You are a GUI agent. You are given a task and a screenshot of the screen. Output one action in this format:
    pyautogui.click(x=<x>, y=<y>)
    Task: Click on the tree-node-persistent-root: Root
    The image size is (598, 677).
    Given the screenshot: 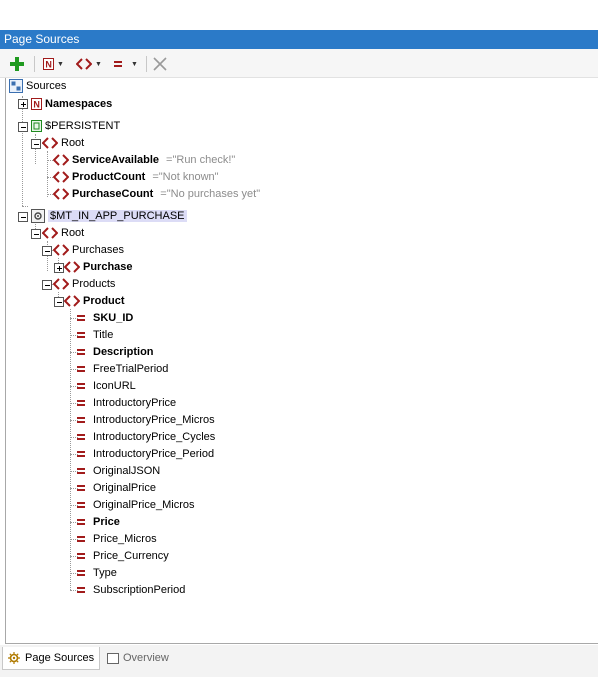 What is the action you would take?
    pyautogui.click(x=63, y=143)
    